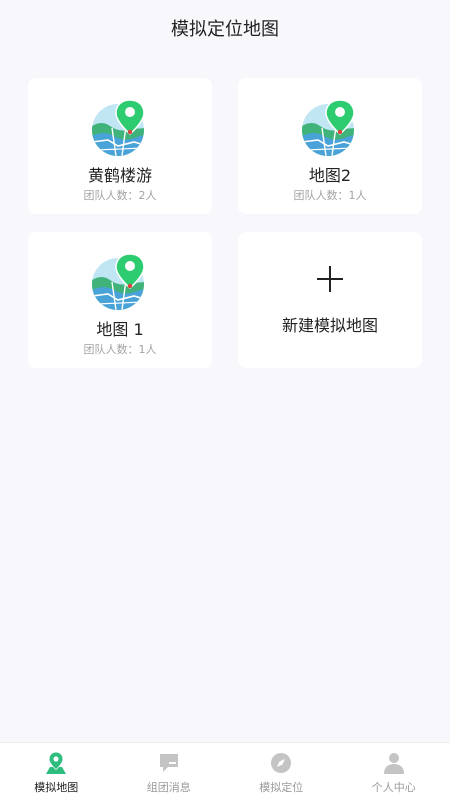 The width and height of the screenshot is (450, 800). What do you see at coordinates (330, 300) in the screenshot?
I see `new-map-card: 新建模拟地图` at bounding box center [330, 300].